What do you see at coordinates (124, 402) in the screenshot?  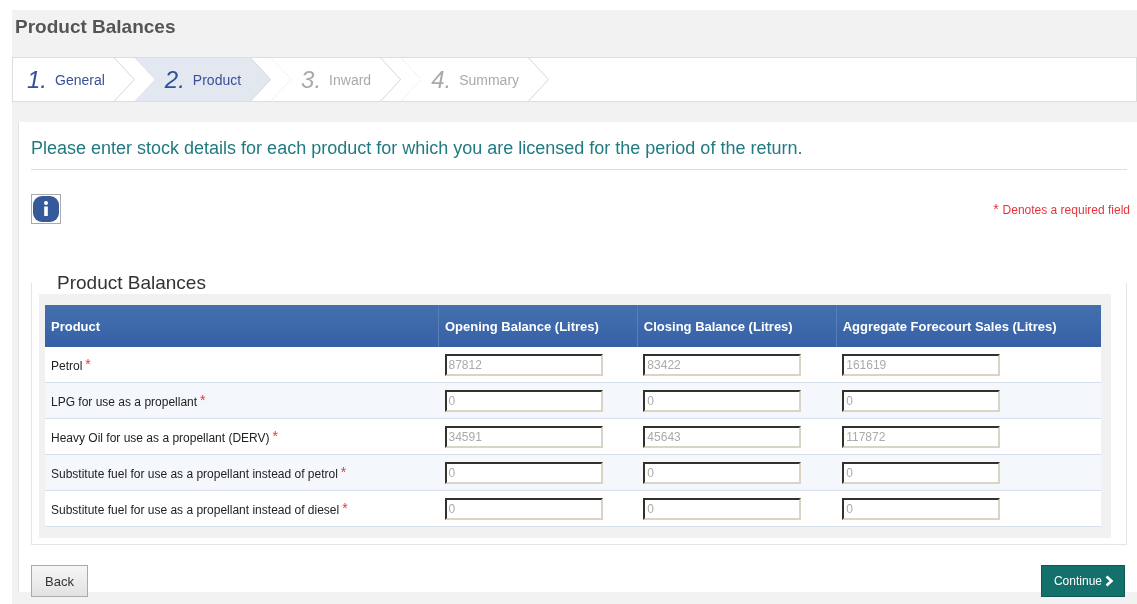 I see `product-name: LPG for use as a propellant` at bounding box center [124, 402].